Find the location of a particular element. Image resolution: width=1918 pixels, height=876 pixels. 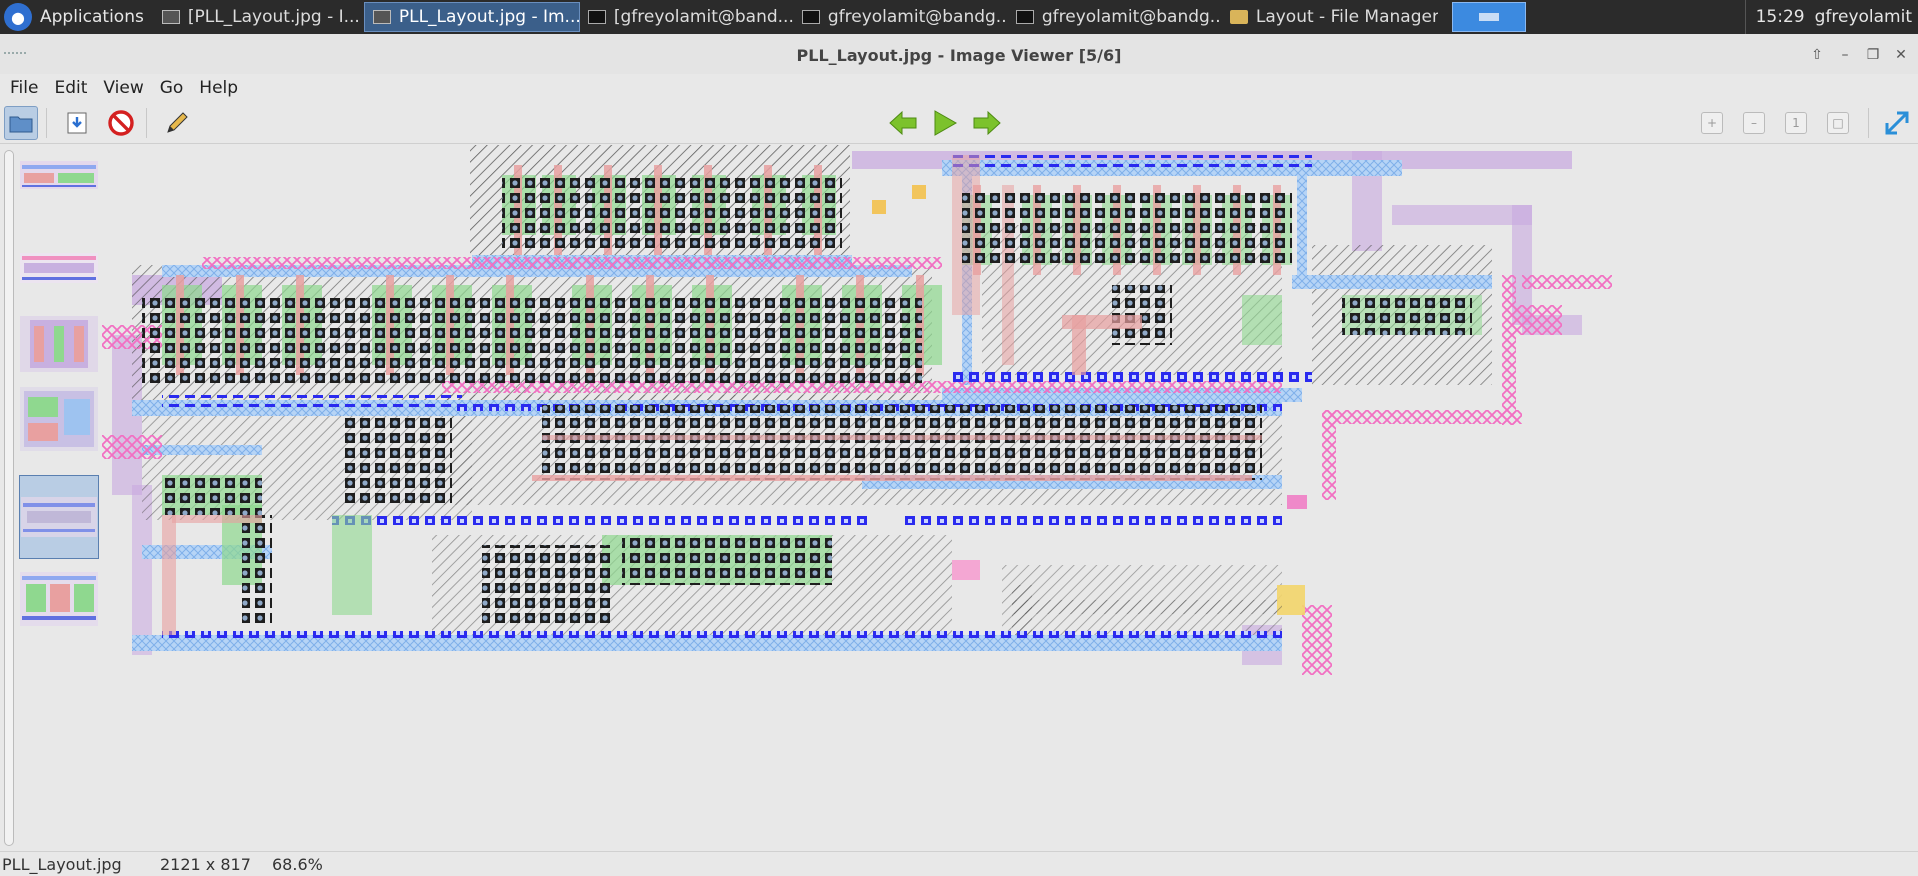

shade-window-icon: ⇧ is located at coordinates (1817, 55).